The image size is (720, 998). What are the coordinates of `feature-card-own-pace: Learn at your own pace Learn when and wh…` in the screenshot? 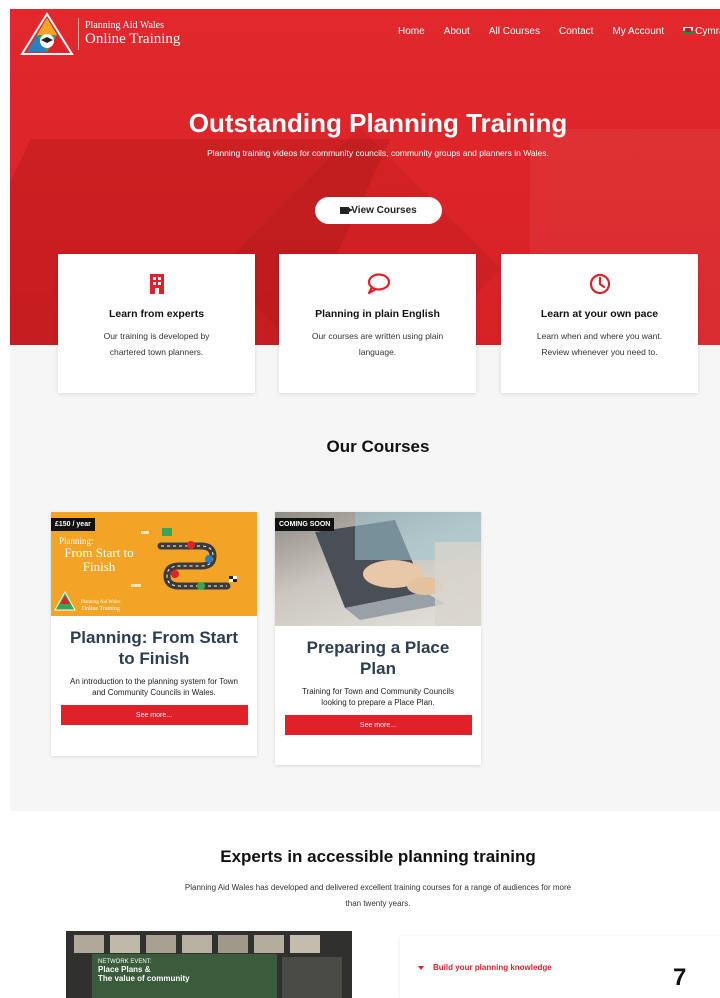 It's located at (599, 323).